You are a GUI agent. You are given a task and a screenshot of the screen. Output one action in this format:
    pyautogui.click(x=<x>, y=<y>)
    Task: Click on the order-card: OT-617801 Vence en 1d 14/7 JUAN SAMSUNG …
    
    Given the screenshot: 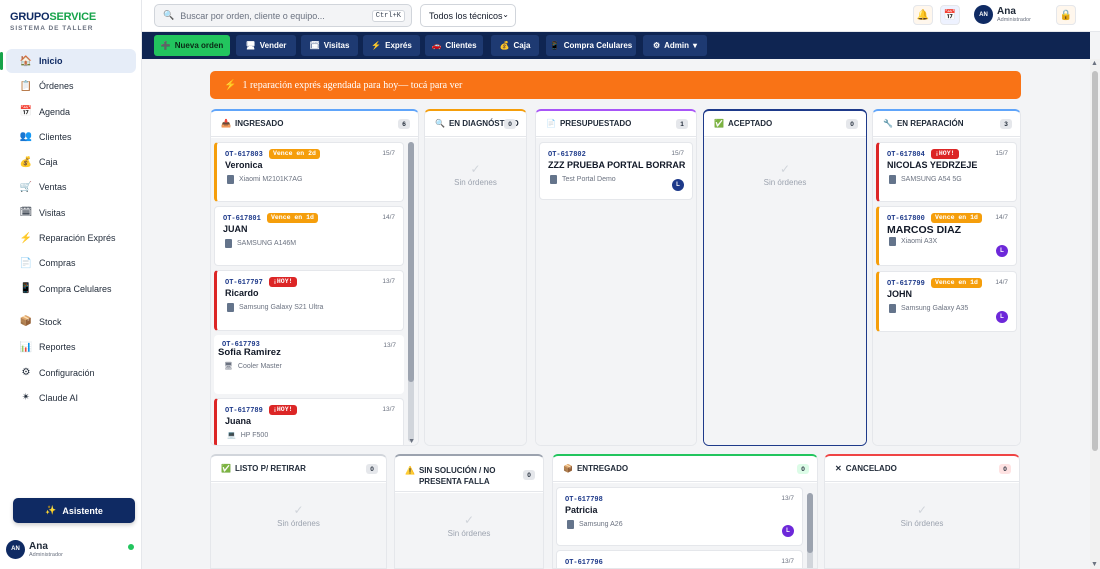 What is the action you would take?
    pyautogui.click(x=309, y=236)
    